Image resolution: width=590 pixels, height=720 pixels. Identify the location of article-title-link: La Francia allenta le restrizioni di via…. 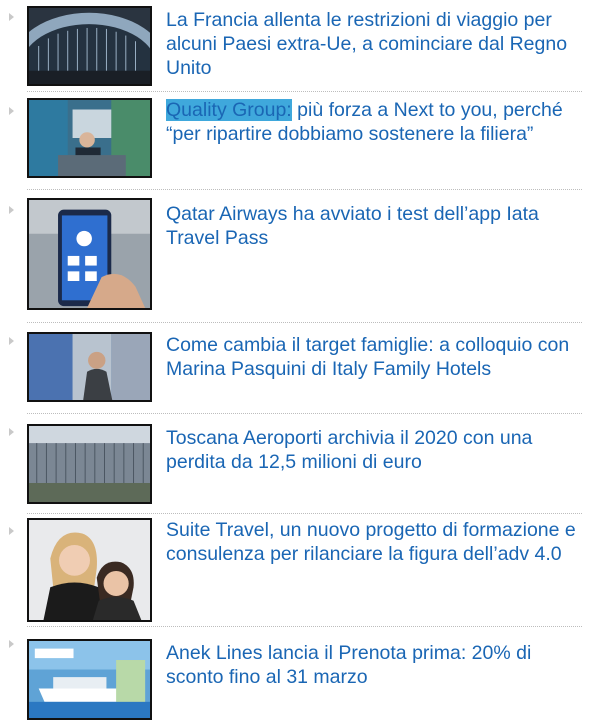
(375, 44).